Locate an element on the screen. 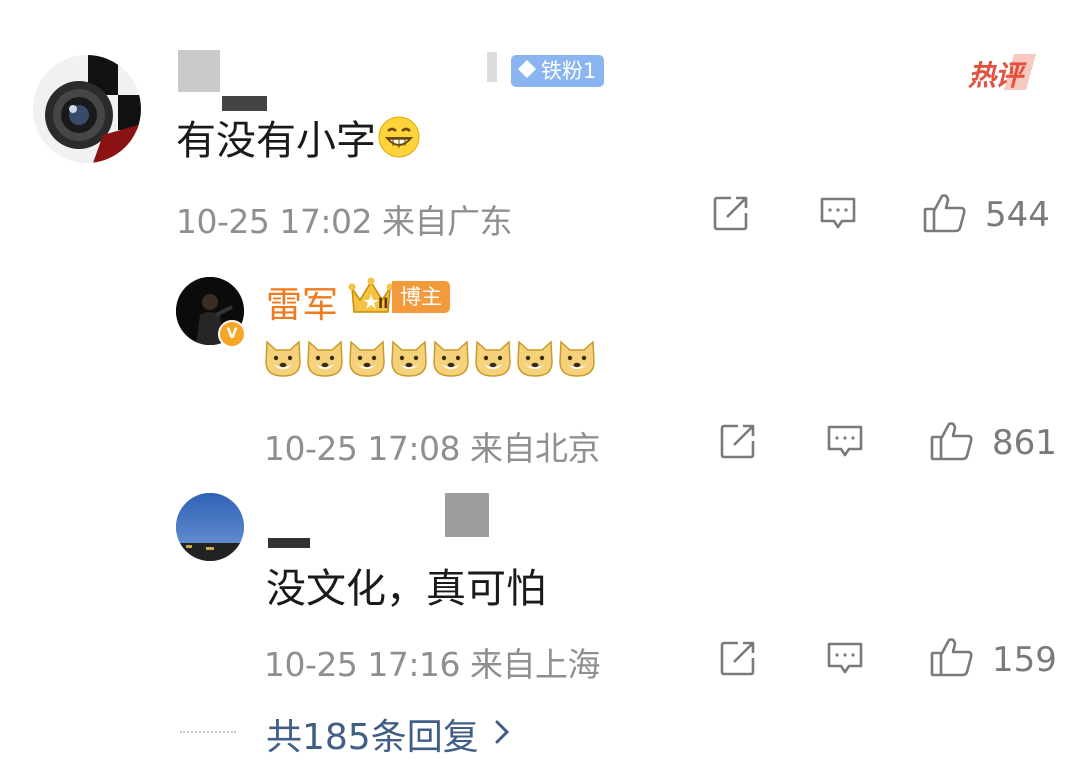  hot-comment-label: 热评 is located at coordinates (995, 75).